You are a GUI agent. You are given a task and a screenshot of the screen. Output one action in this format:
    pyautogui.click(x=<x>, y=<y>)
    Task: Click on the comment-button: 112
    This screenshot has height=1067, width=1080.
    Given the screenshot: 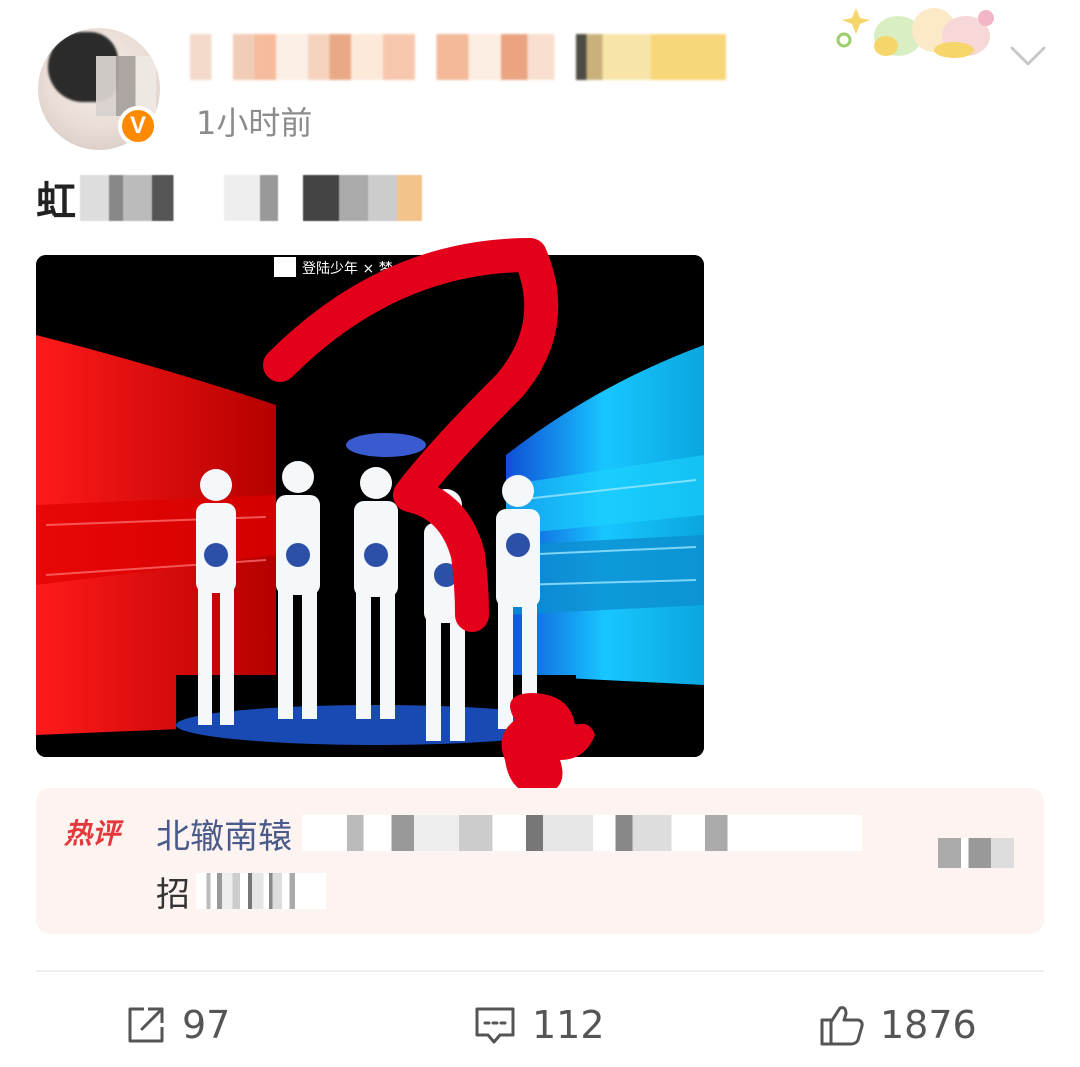 What is the action you would take?
    pyautogui.click(x=538, y=1025)
    